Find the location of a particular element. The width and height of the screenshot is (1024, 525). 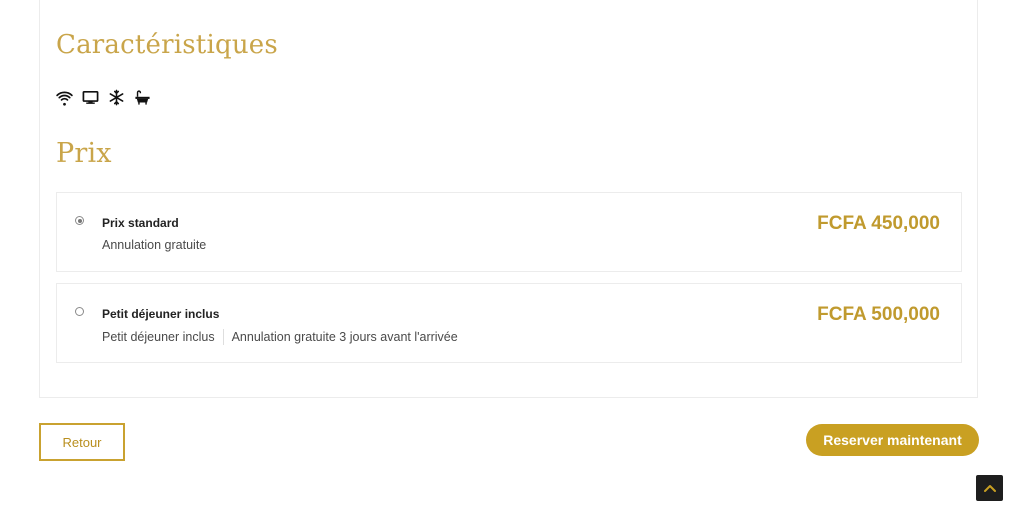

rate-description-item: Annulation gratuite is located at coordinates (154, 245).